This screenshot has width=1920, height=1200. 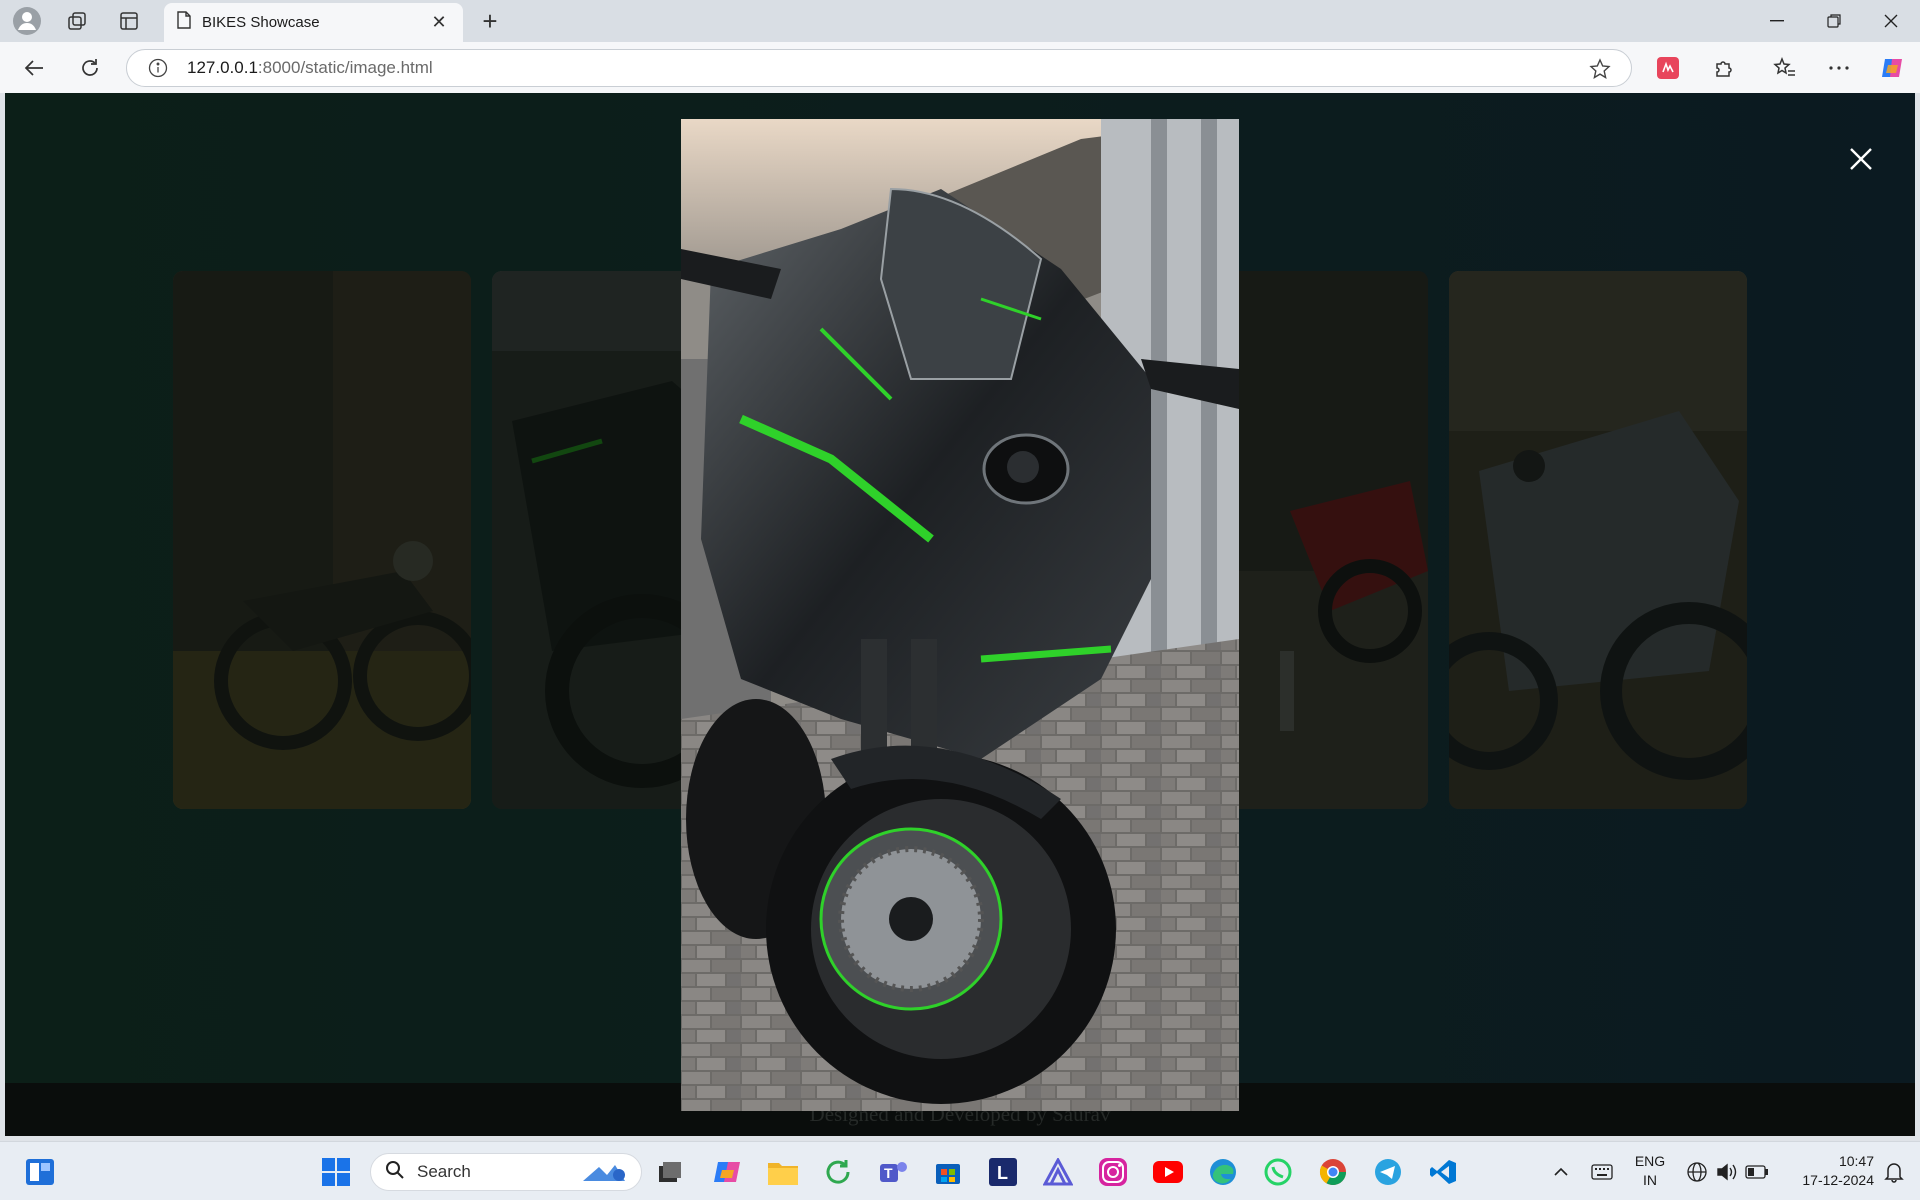 What do you see at coordinates (1058, 1172) in the screenshot?
I see `vector-app-icon` at bounding box center [1058, 1172].